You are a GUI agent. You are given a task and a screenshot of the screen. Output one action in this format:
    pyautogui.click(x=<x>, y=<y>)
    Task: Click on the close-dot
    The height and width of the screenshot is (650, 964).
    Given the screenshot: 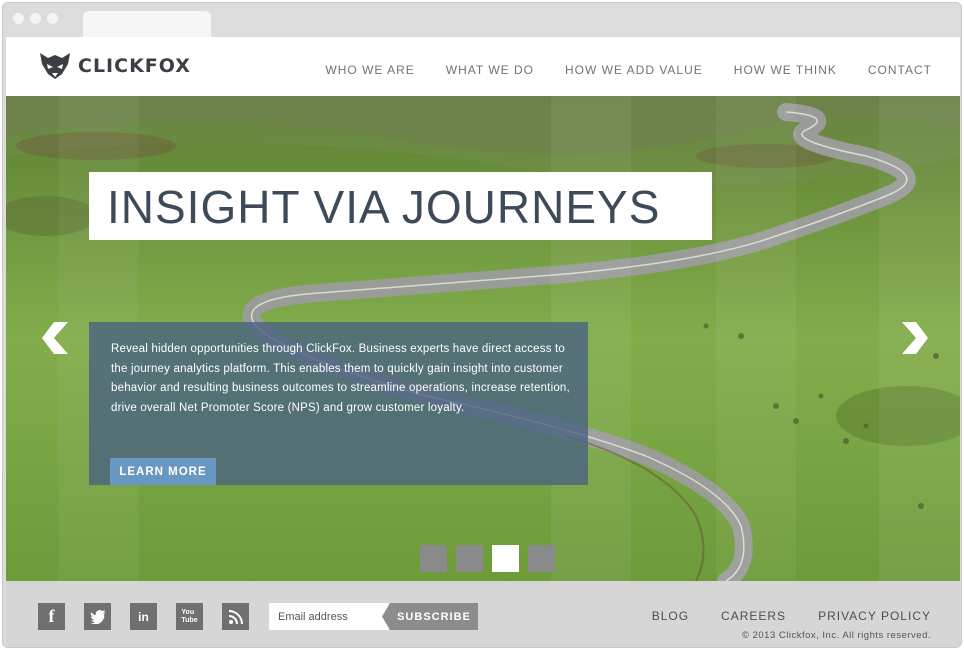 What is the action you would take?
    pyautogui.click(x=18, y=18)
    